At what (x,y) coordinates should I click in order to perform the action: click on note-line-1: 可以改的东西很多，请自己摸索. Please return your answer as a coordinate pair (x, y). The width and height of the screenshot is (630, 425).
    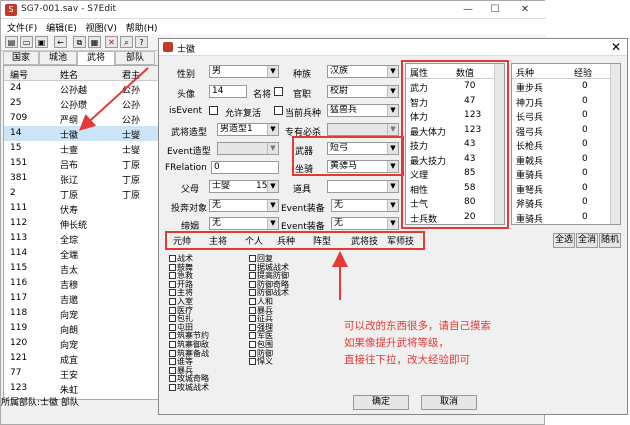
    Looking at the image, I should click on (417, 326).